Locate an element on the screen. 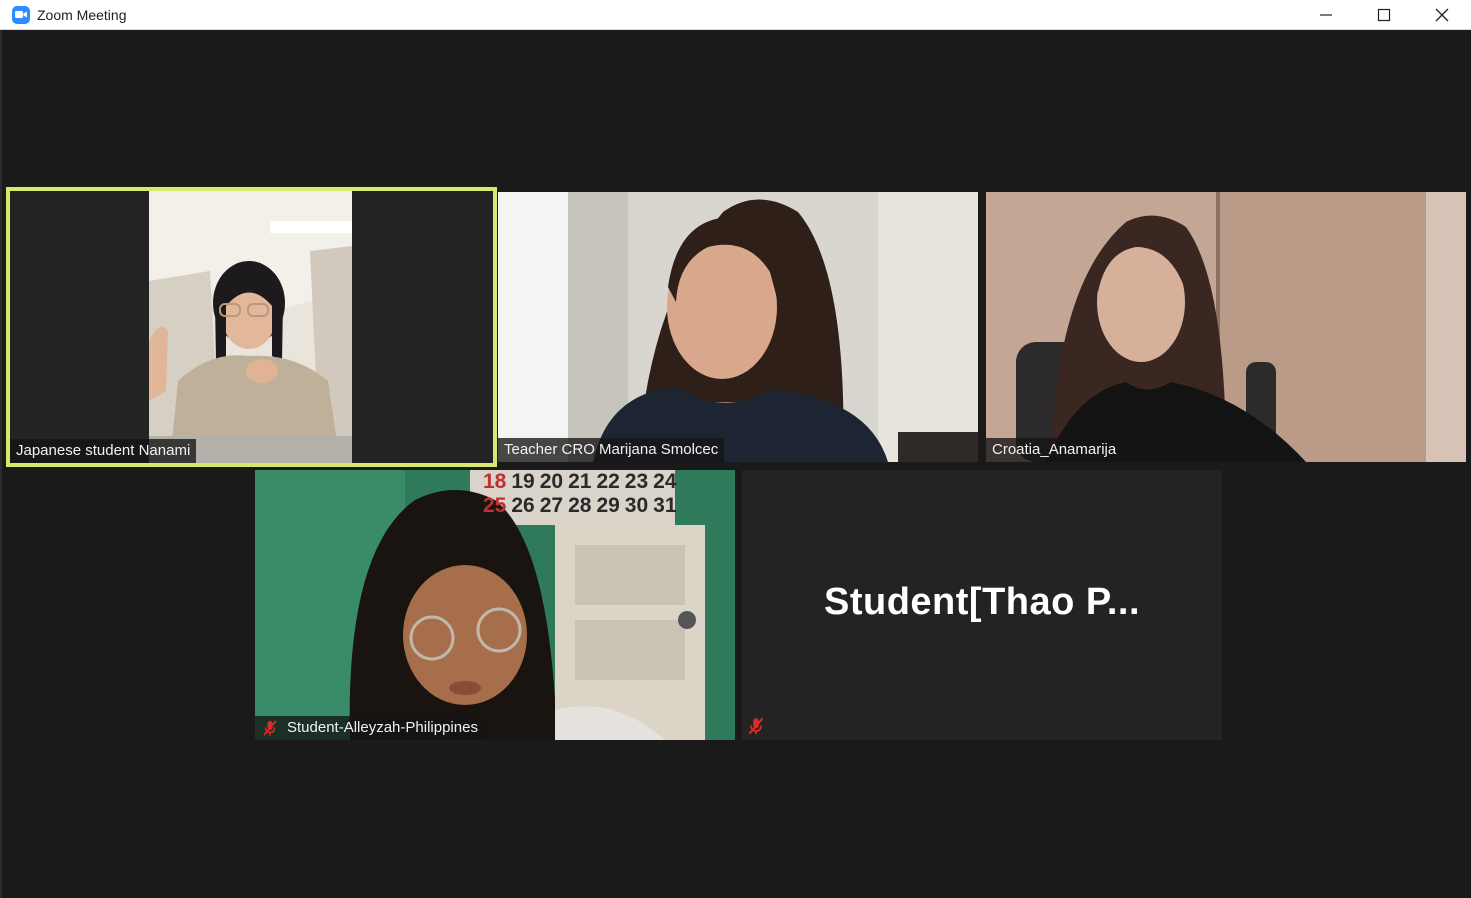  participant-name: Teacher CRO Marijana Smolcec is located at coordinates (611, 449).